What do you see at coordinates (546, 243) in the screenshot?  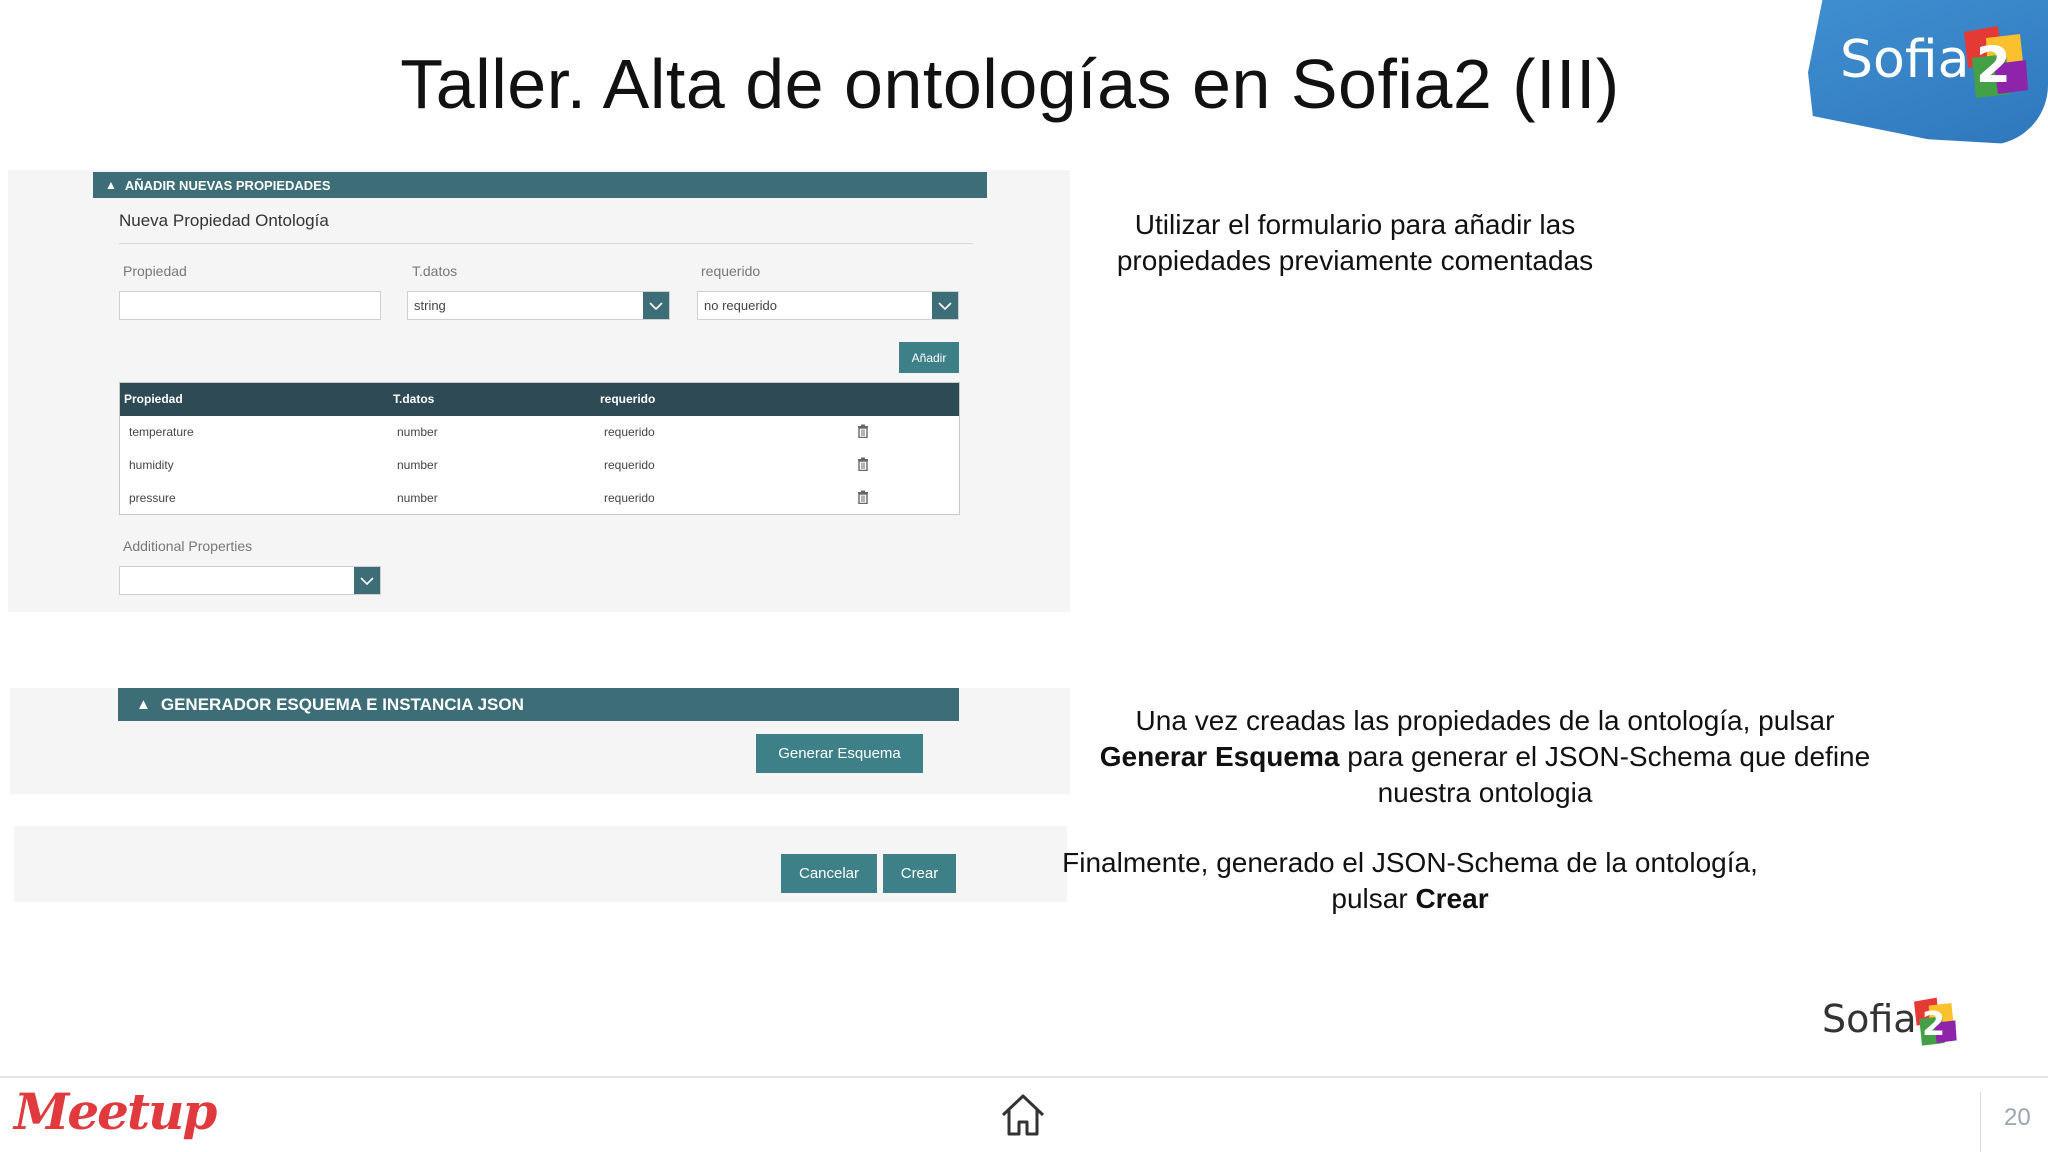 I see `form-divider` at bounding box center [546, 243].